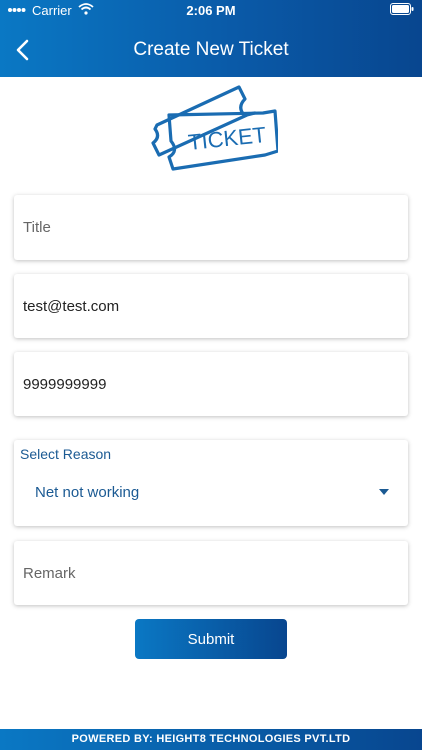  What do you see at coordinates (384, 492) in the screenshot?
I see `dropdown-arrow-icon` at bounding box center [384, 492].